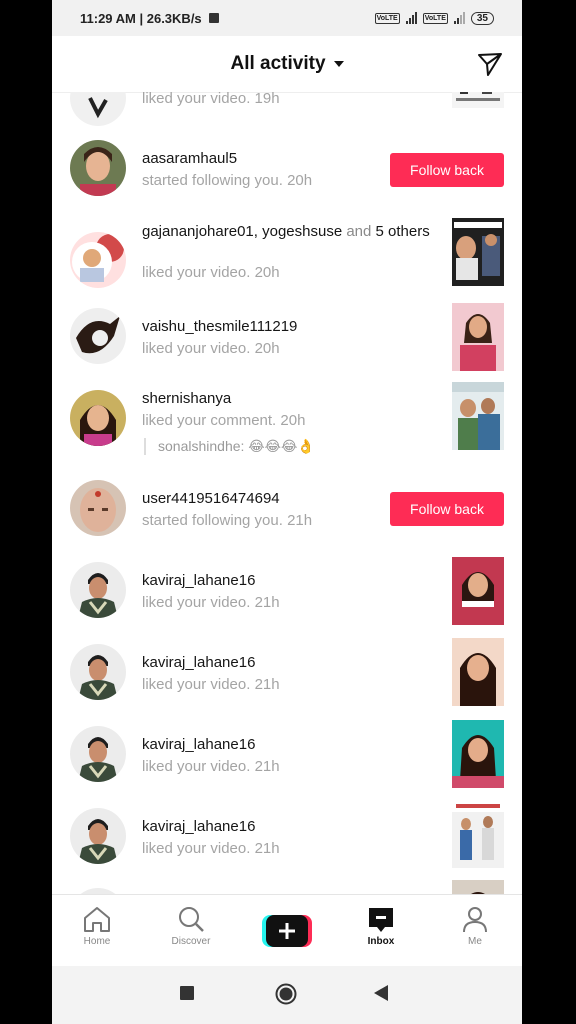 The width and height of the screenshot is (576, 1024). Describe the element at coordinates (475, 920) in the screenshot. I see `me-icon` at that location.